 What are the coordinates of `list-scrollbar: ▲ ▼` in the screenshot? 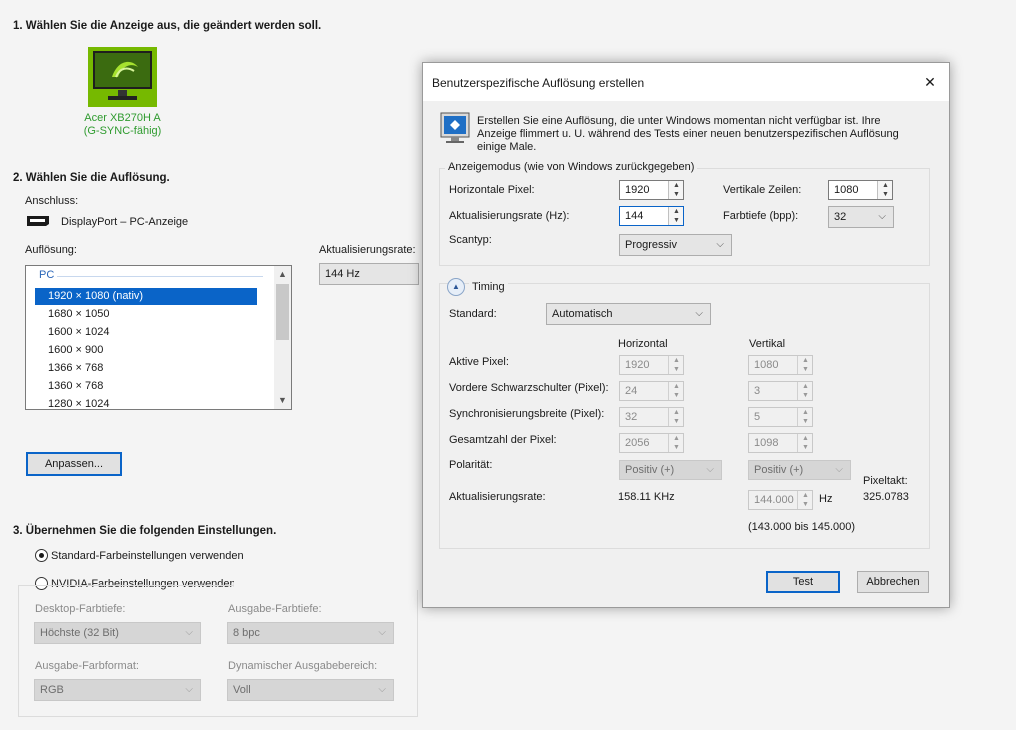 It's located at (282, 337).